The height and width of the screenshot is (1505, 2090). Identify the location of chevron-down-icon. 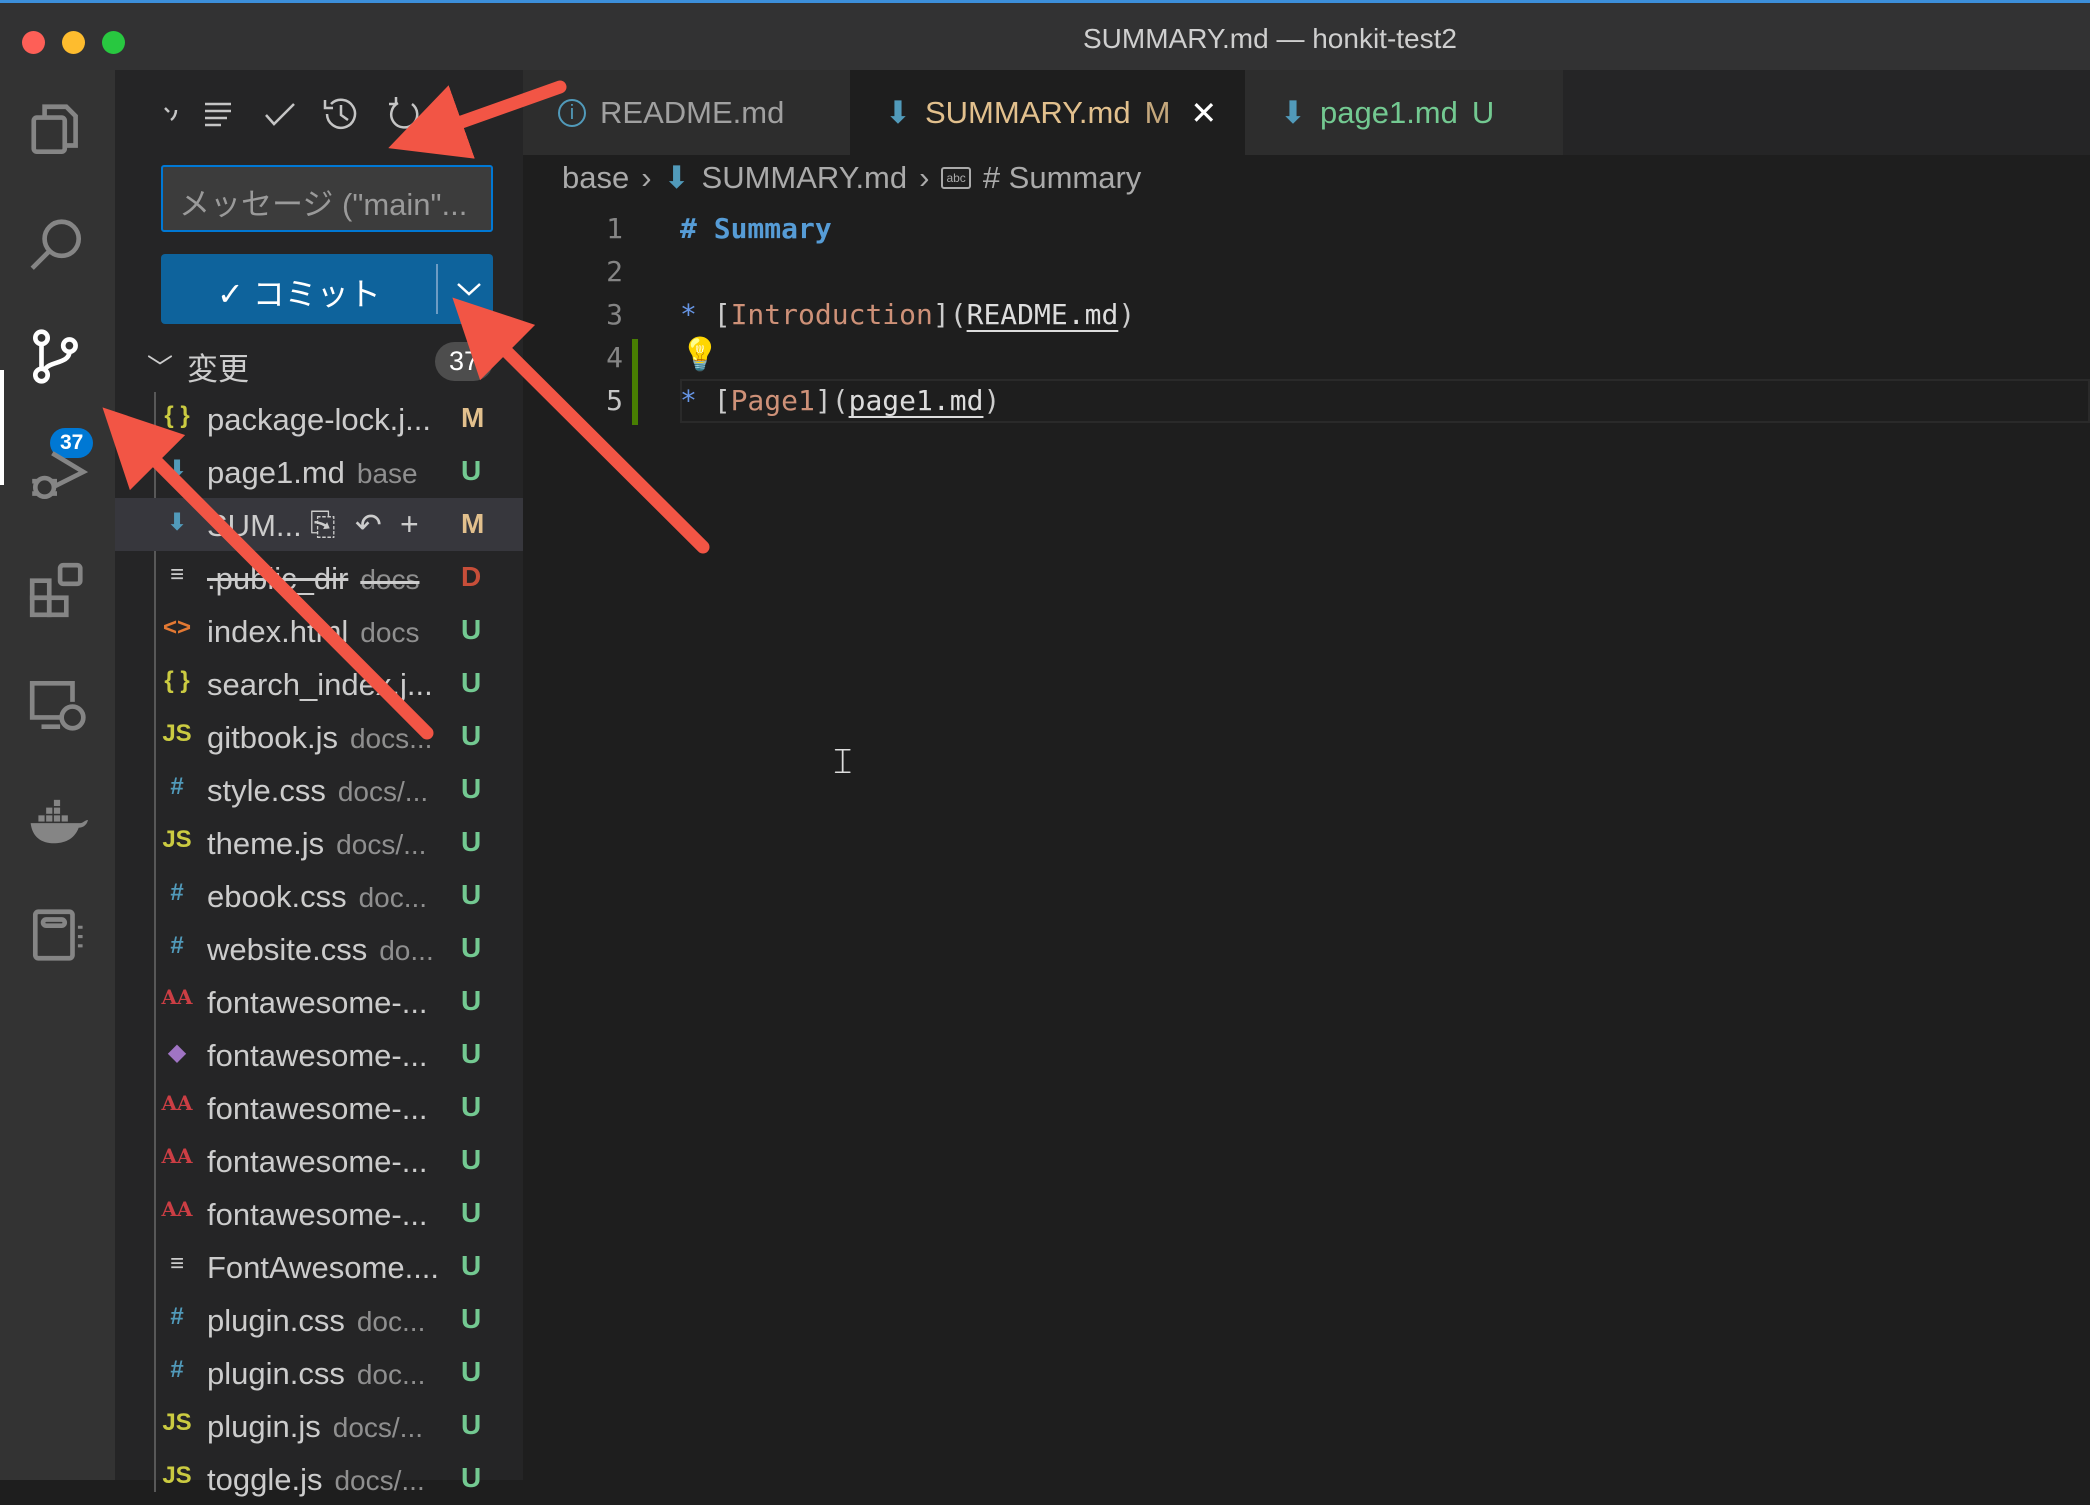
(468, 289).